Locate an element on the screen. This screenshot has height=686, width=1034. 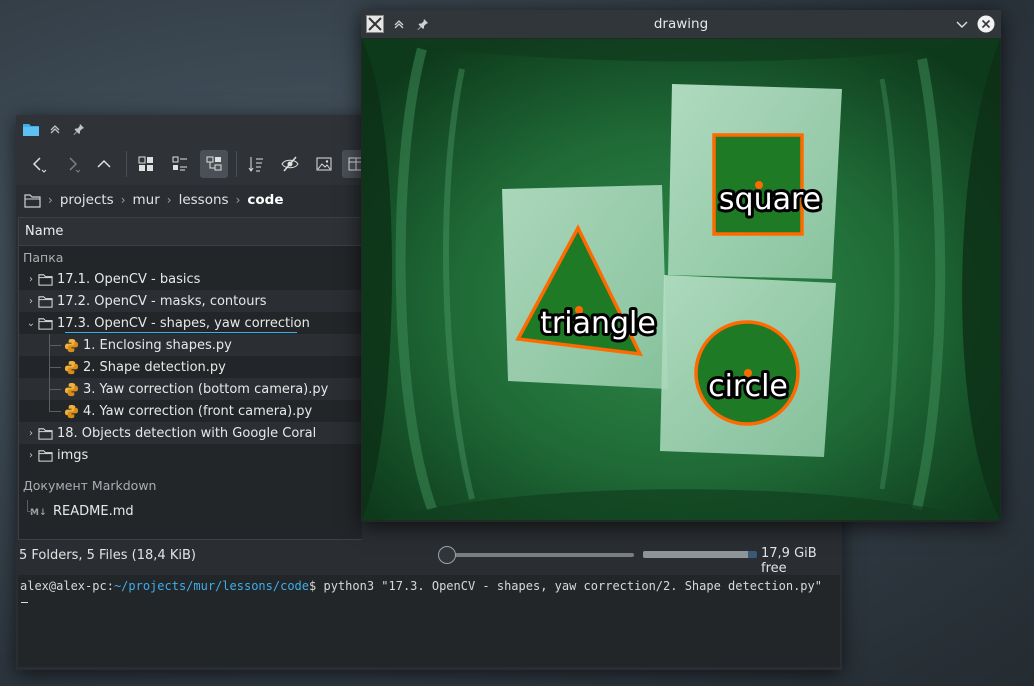
column-header-name: Name is located at coordinates (190, 232).